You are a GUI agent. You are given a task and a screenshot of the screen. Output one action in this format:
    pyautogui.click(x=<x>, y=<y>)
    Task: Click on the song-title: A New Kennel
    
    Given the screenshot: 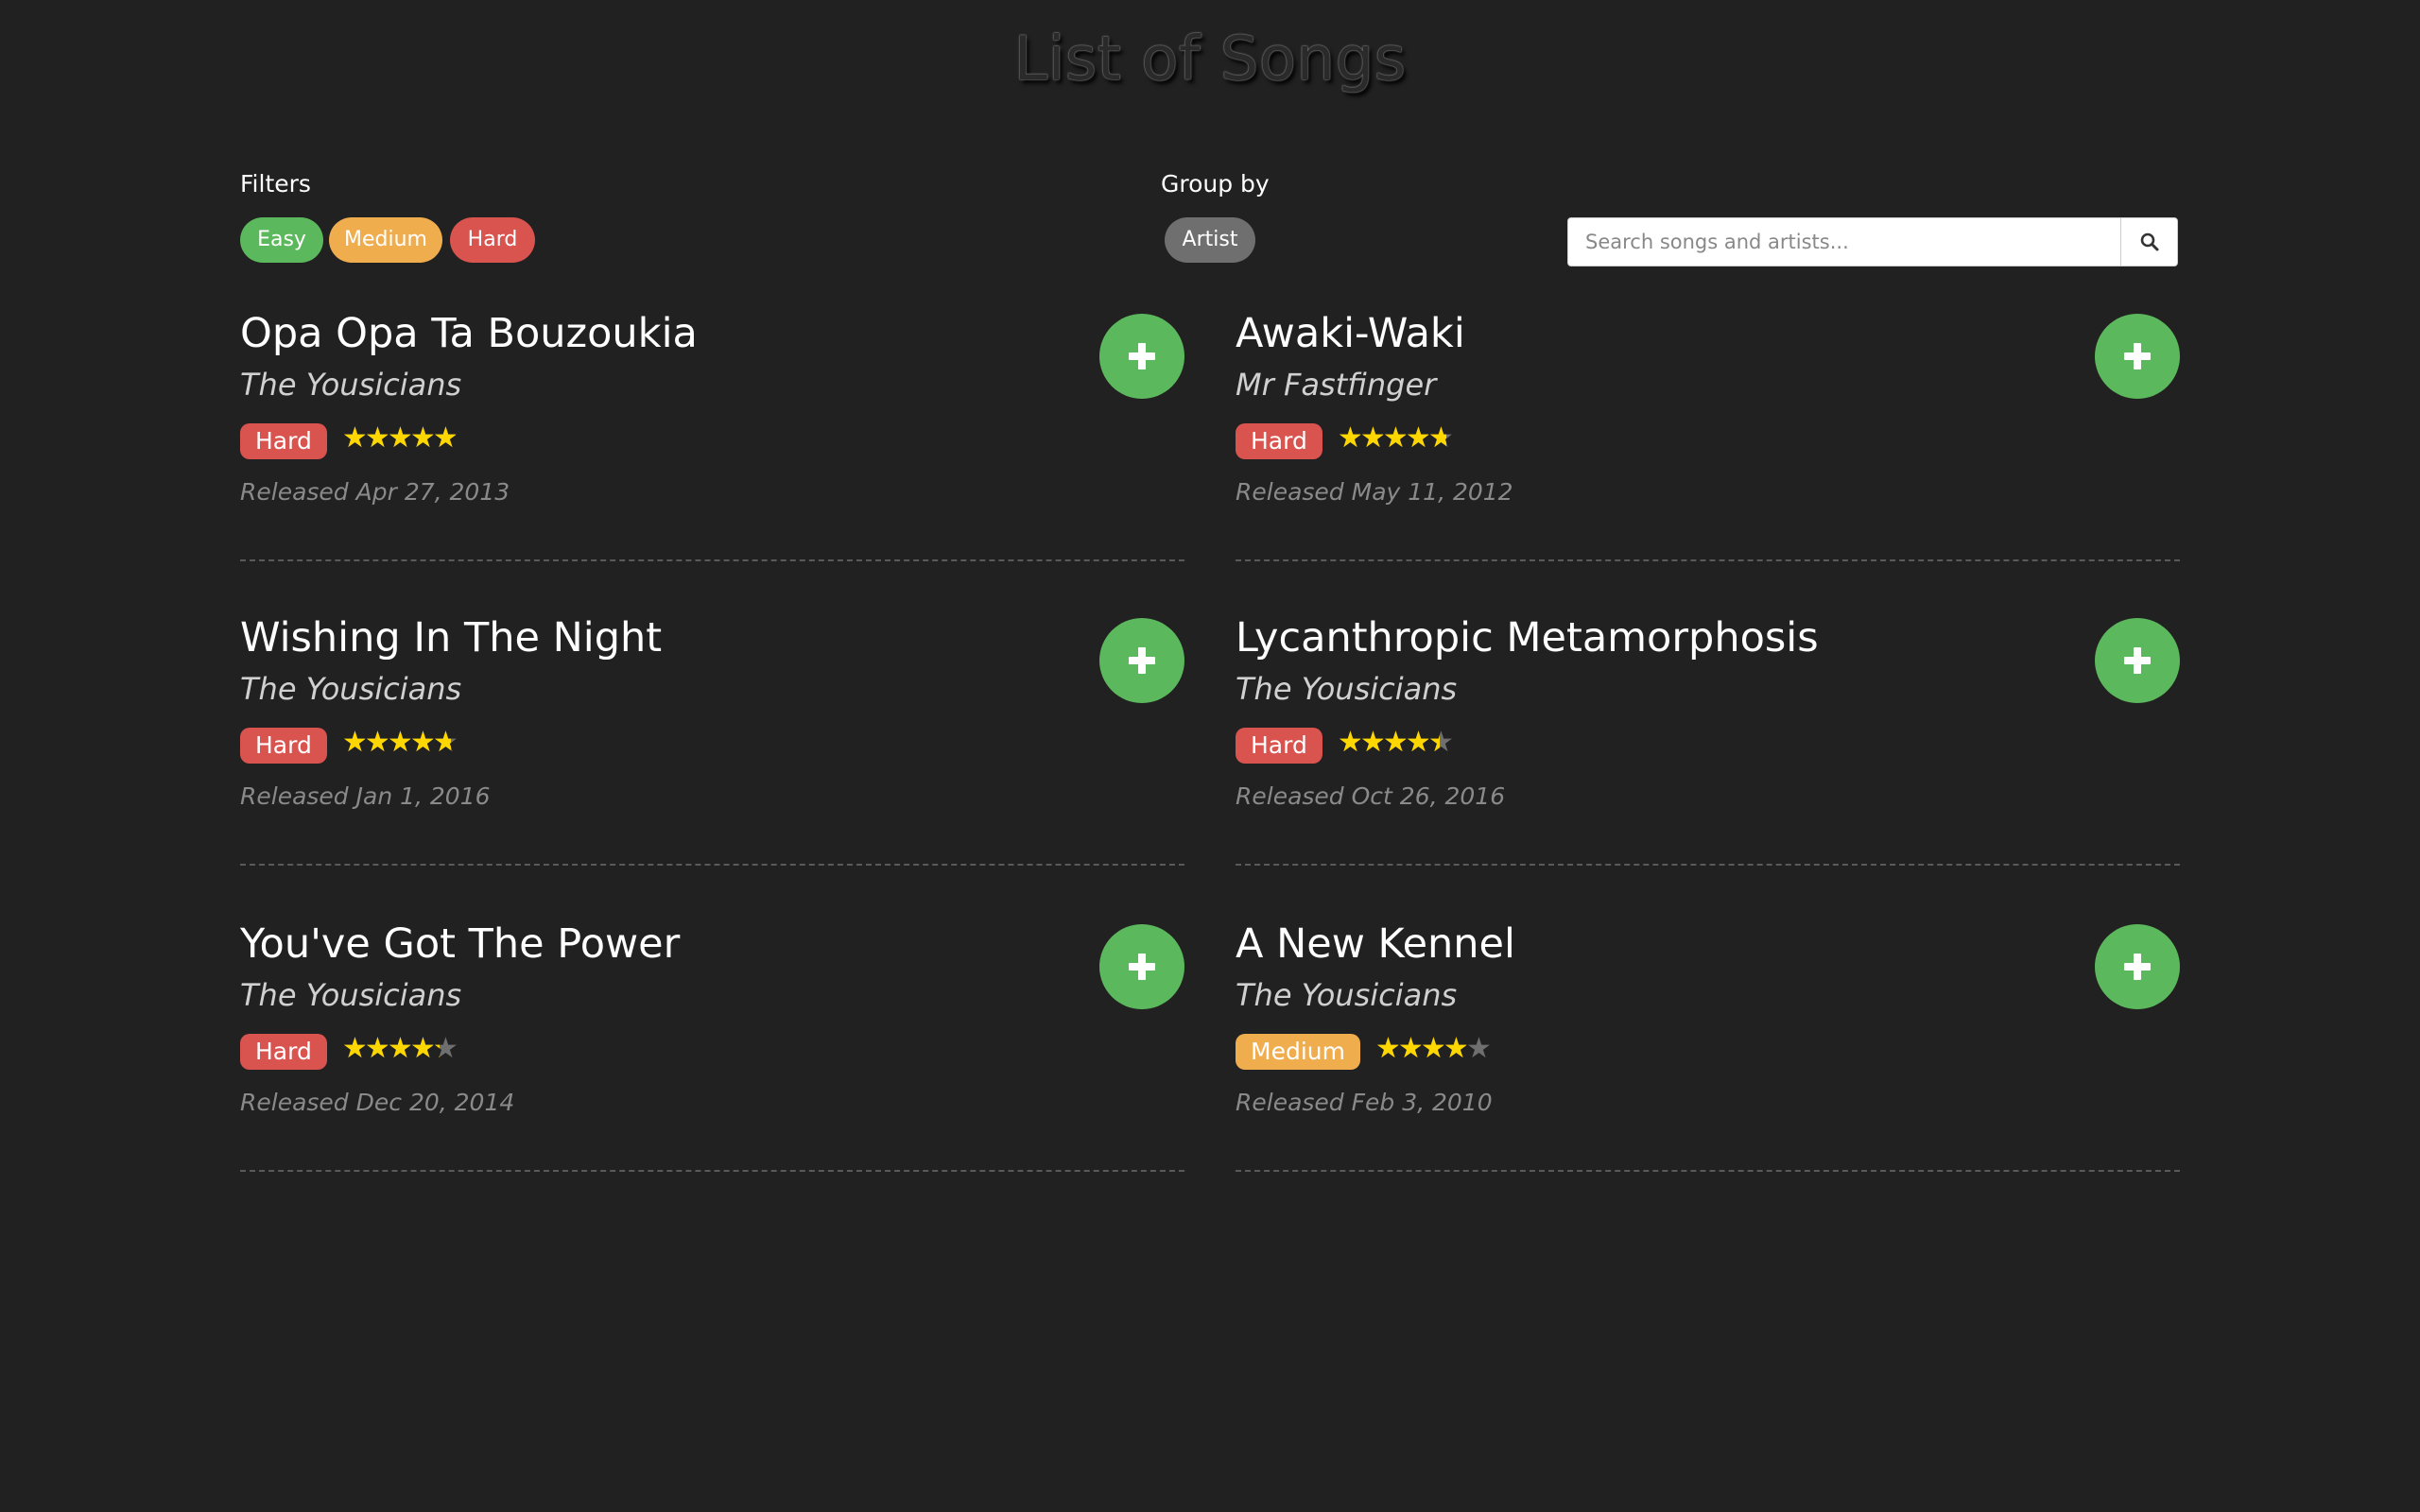 What is the action you would take?
    pyautogui.click(x=1375, y=944)
    